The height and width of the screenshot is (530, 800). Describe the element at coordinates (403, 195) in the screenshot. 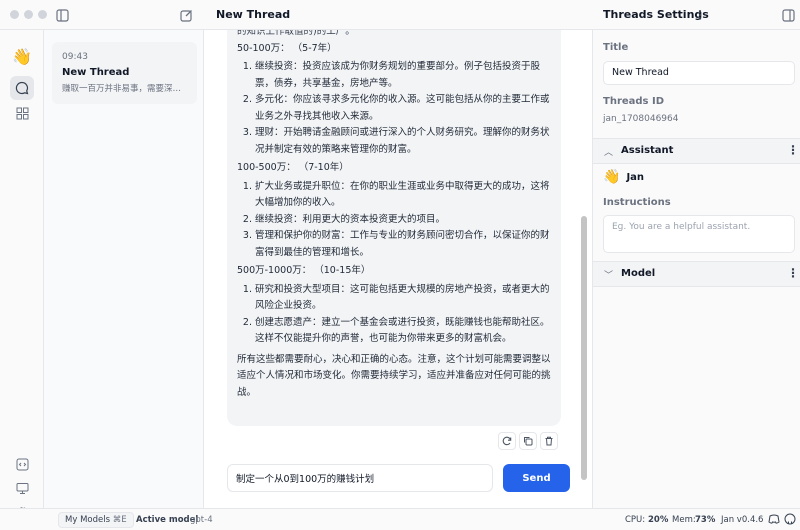

I see `list-item: 扩大业务或提升职位：在你的职业生涯或业务中取得更大的成功，这将大幅增加你的收入。` at that location.